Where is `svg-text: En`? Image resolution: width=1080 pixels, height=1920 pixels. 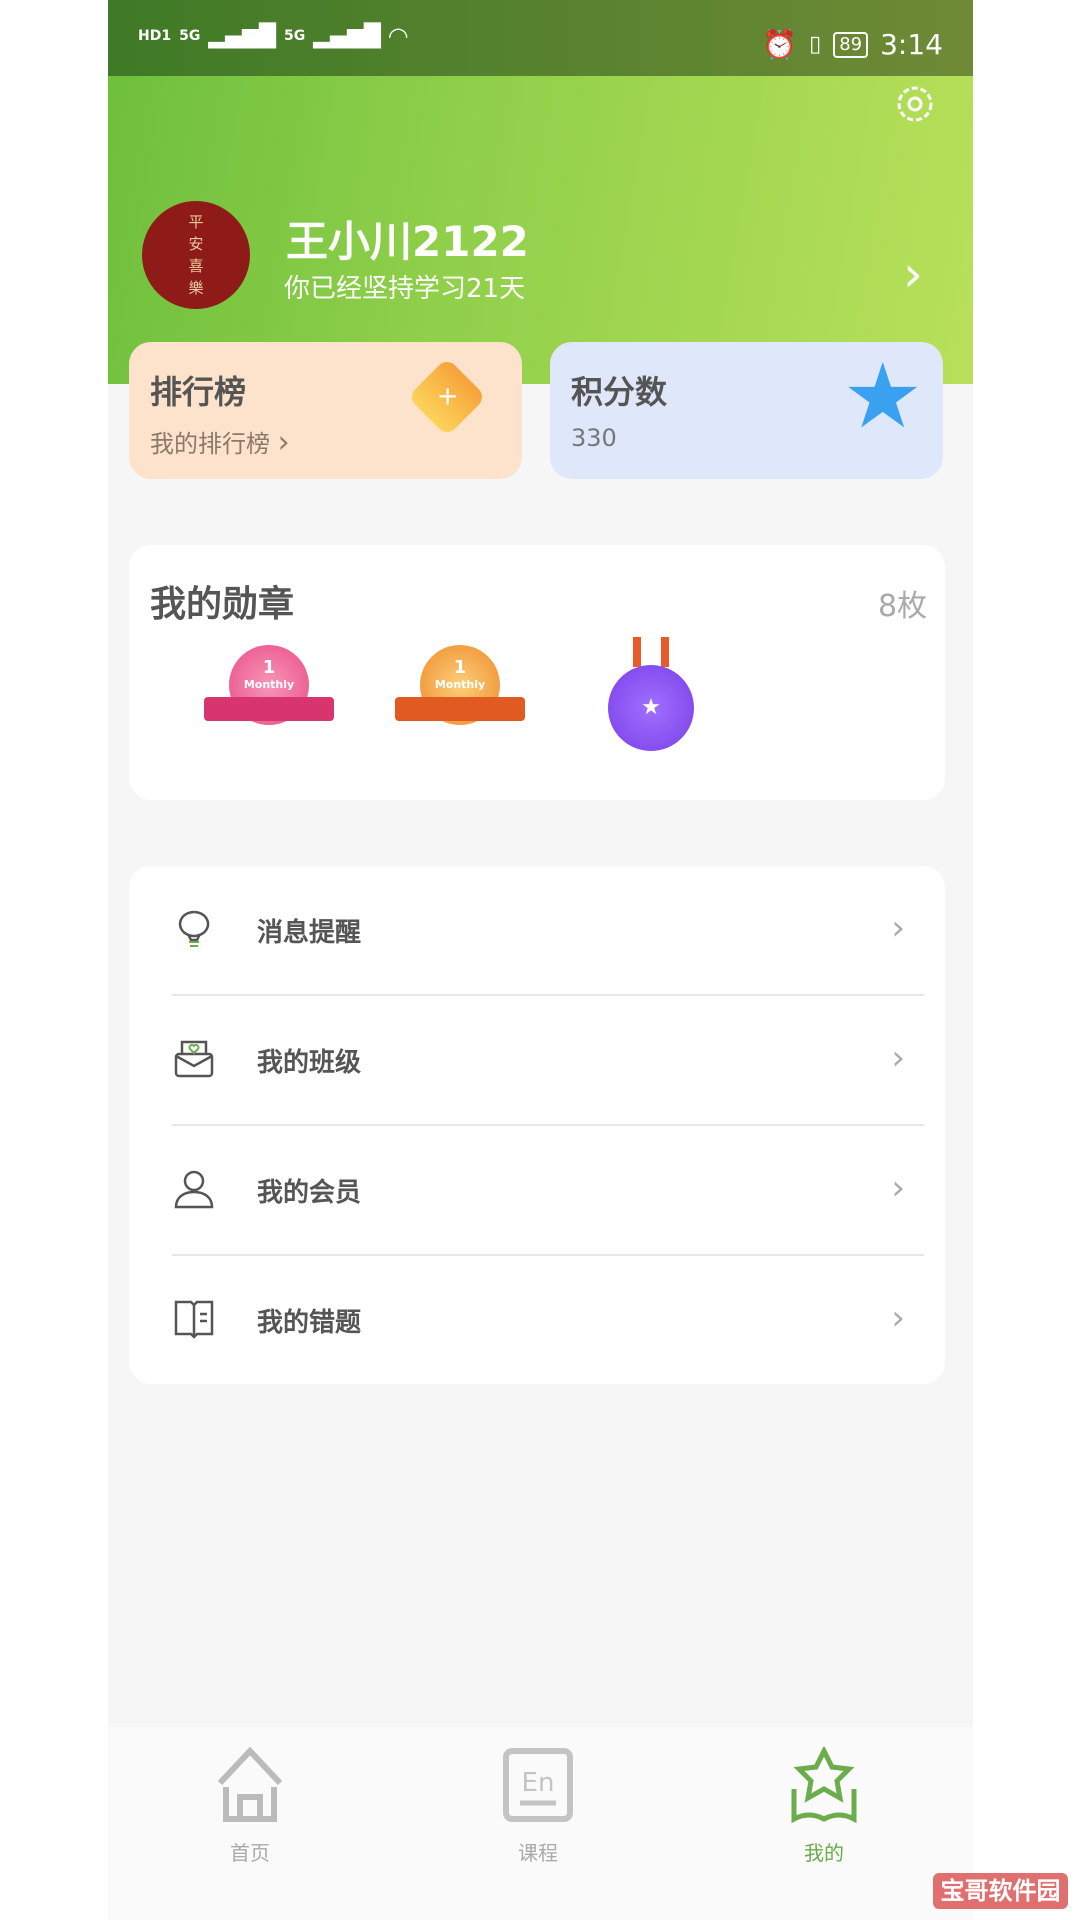
svg-text: En is located at coordinates (538, 1783).